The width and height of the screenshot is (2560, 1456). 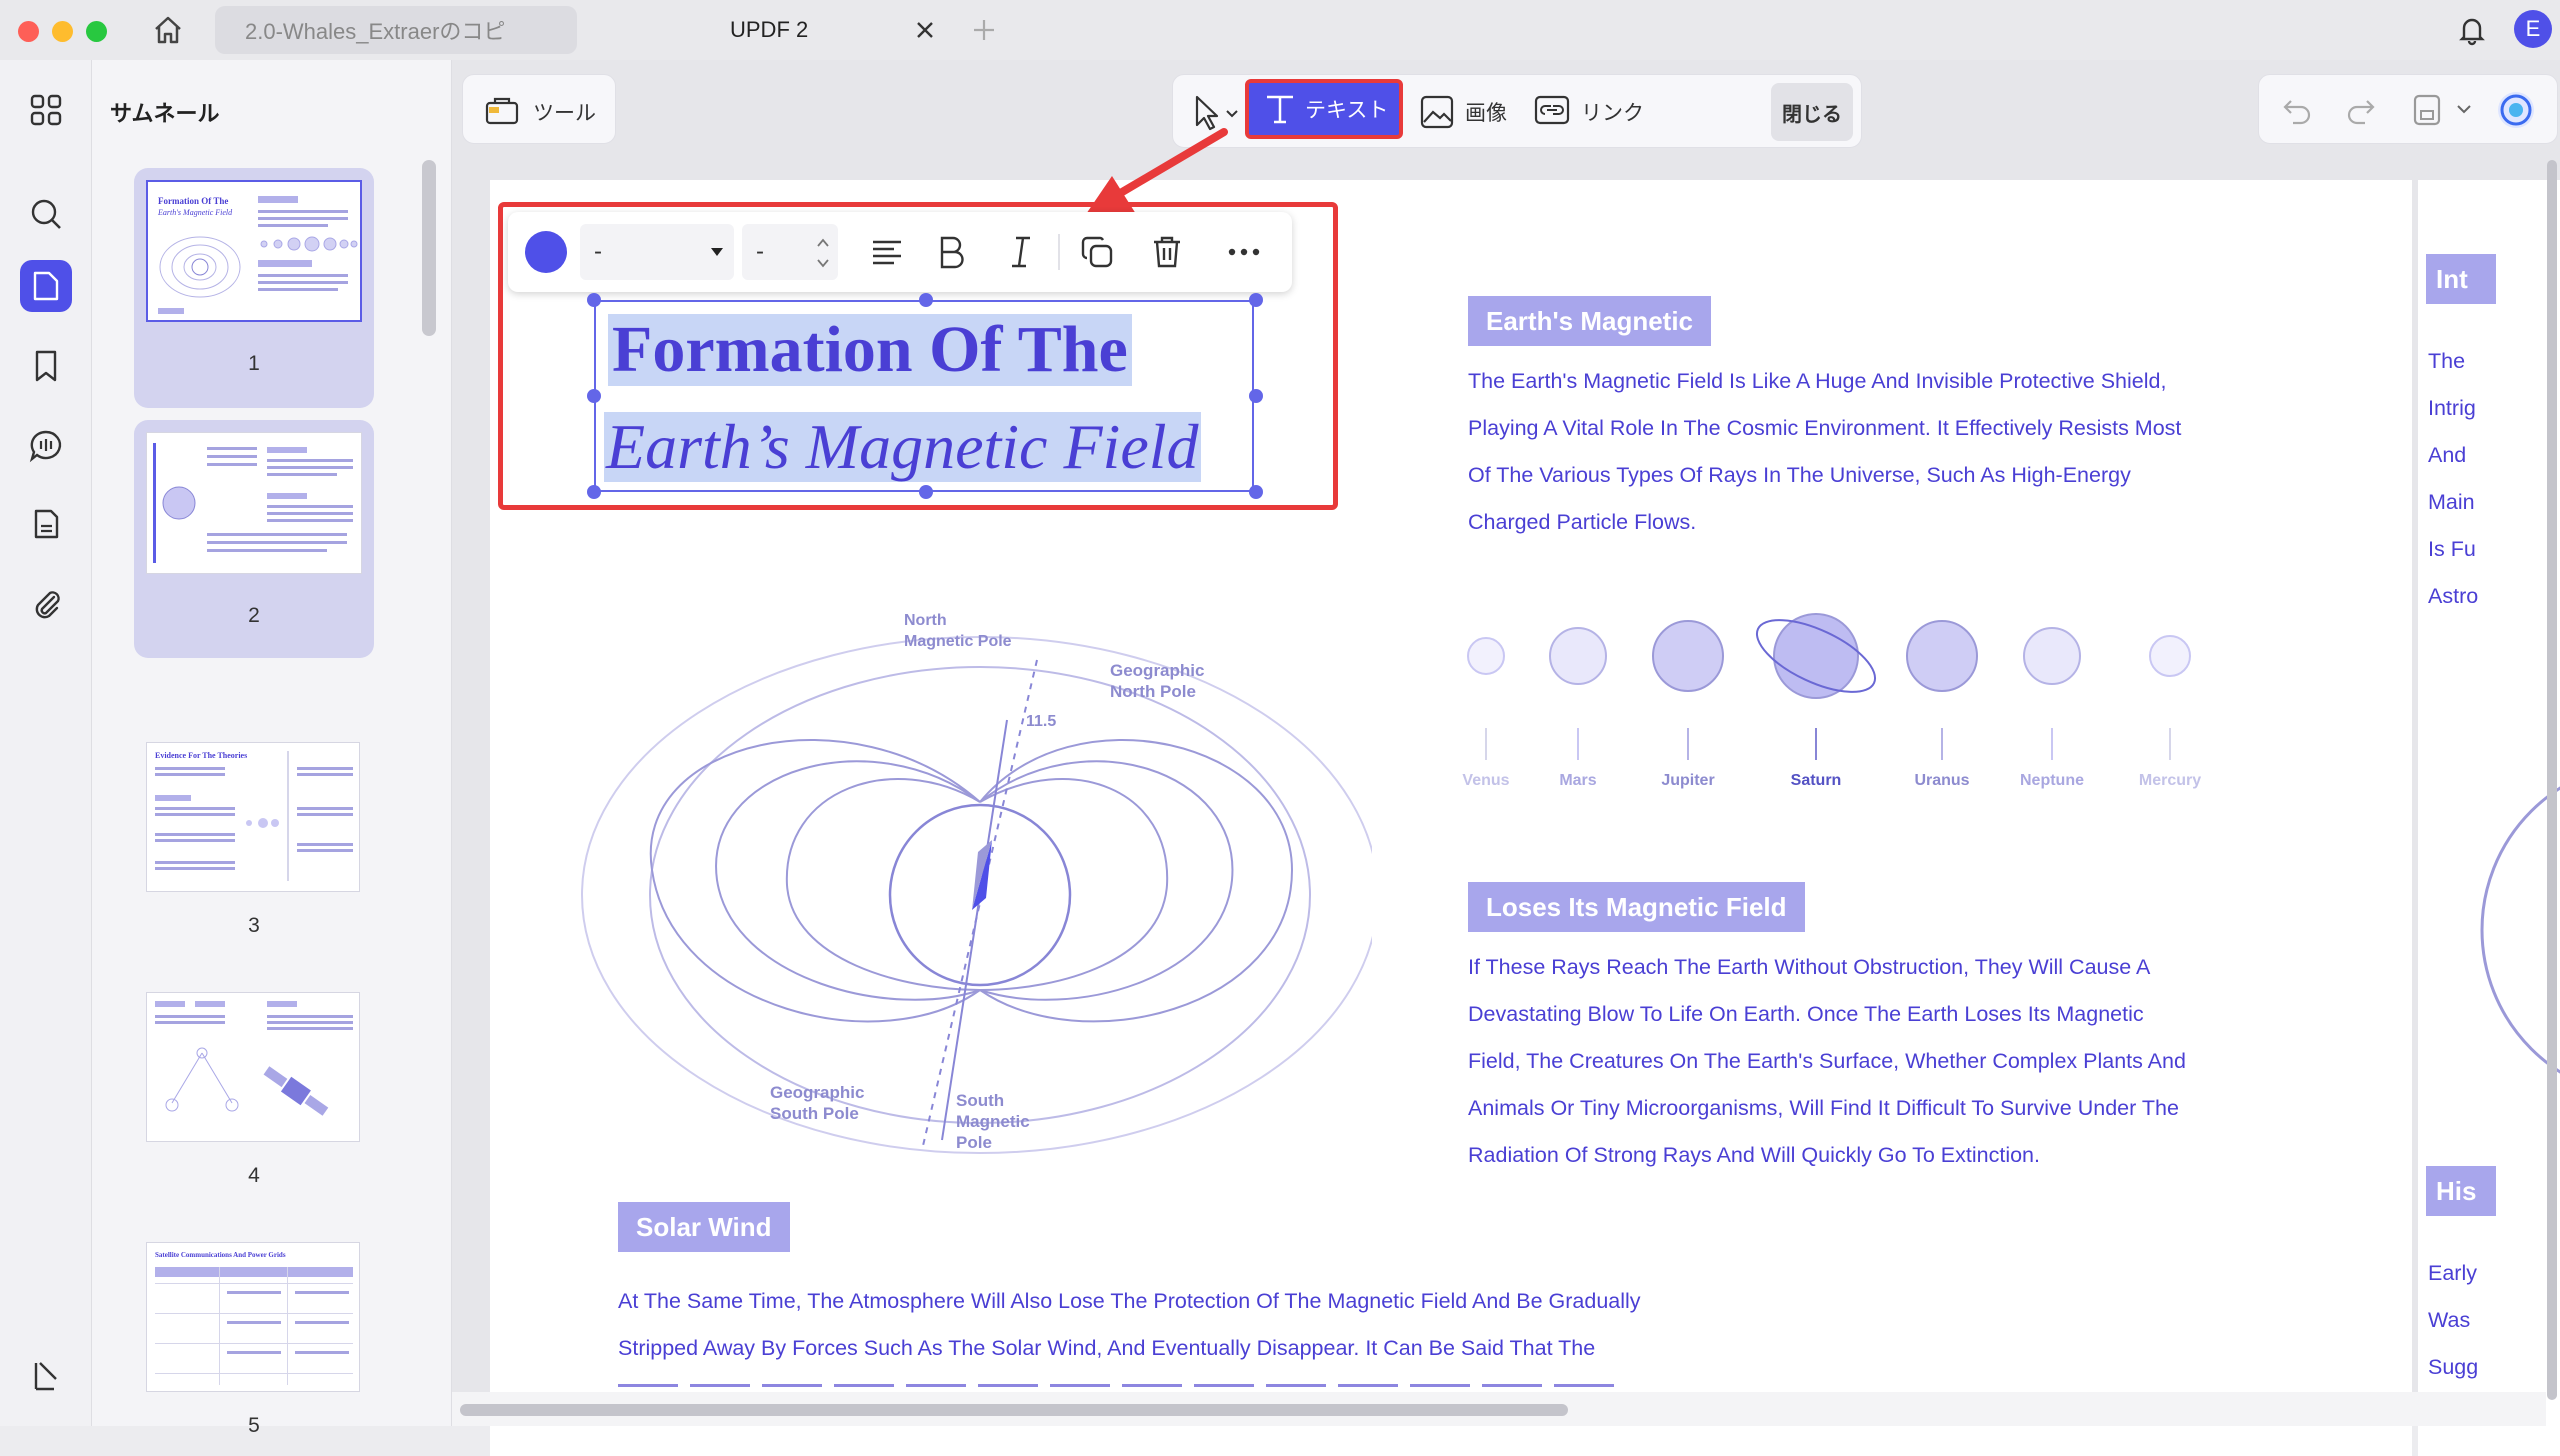 I want to click on apps-grid-icon, so click(x=46, y=110).